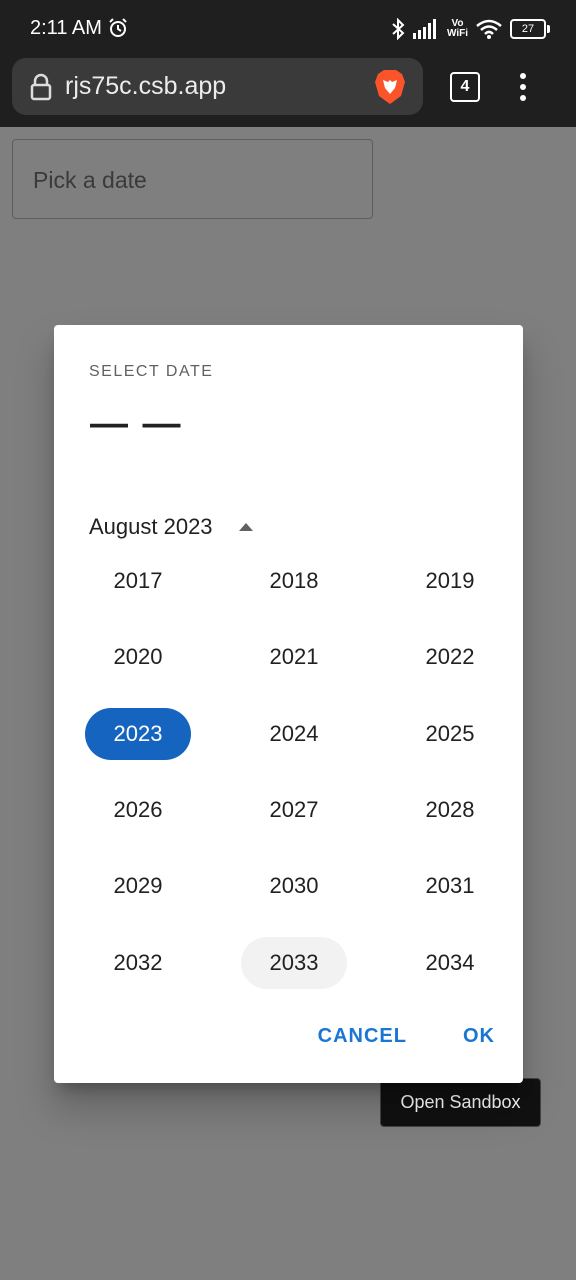  I want to click on lock-icon, so click(41, 87).